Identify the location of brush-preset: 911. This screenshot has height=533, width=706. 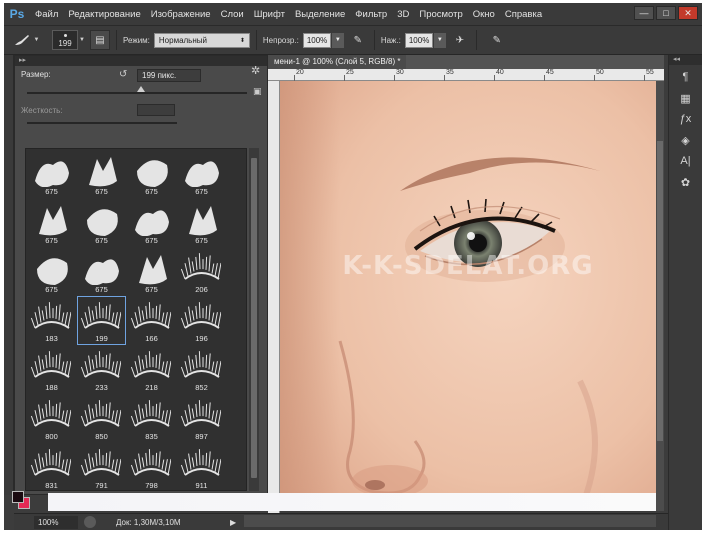
(201, 466).